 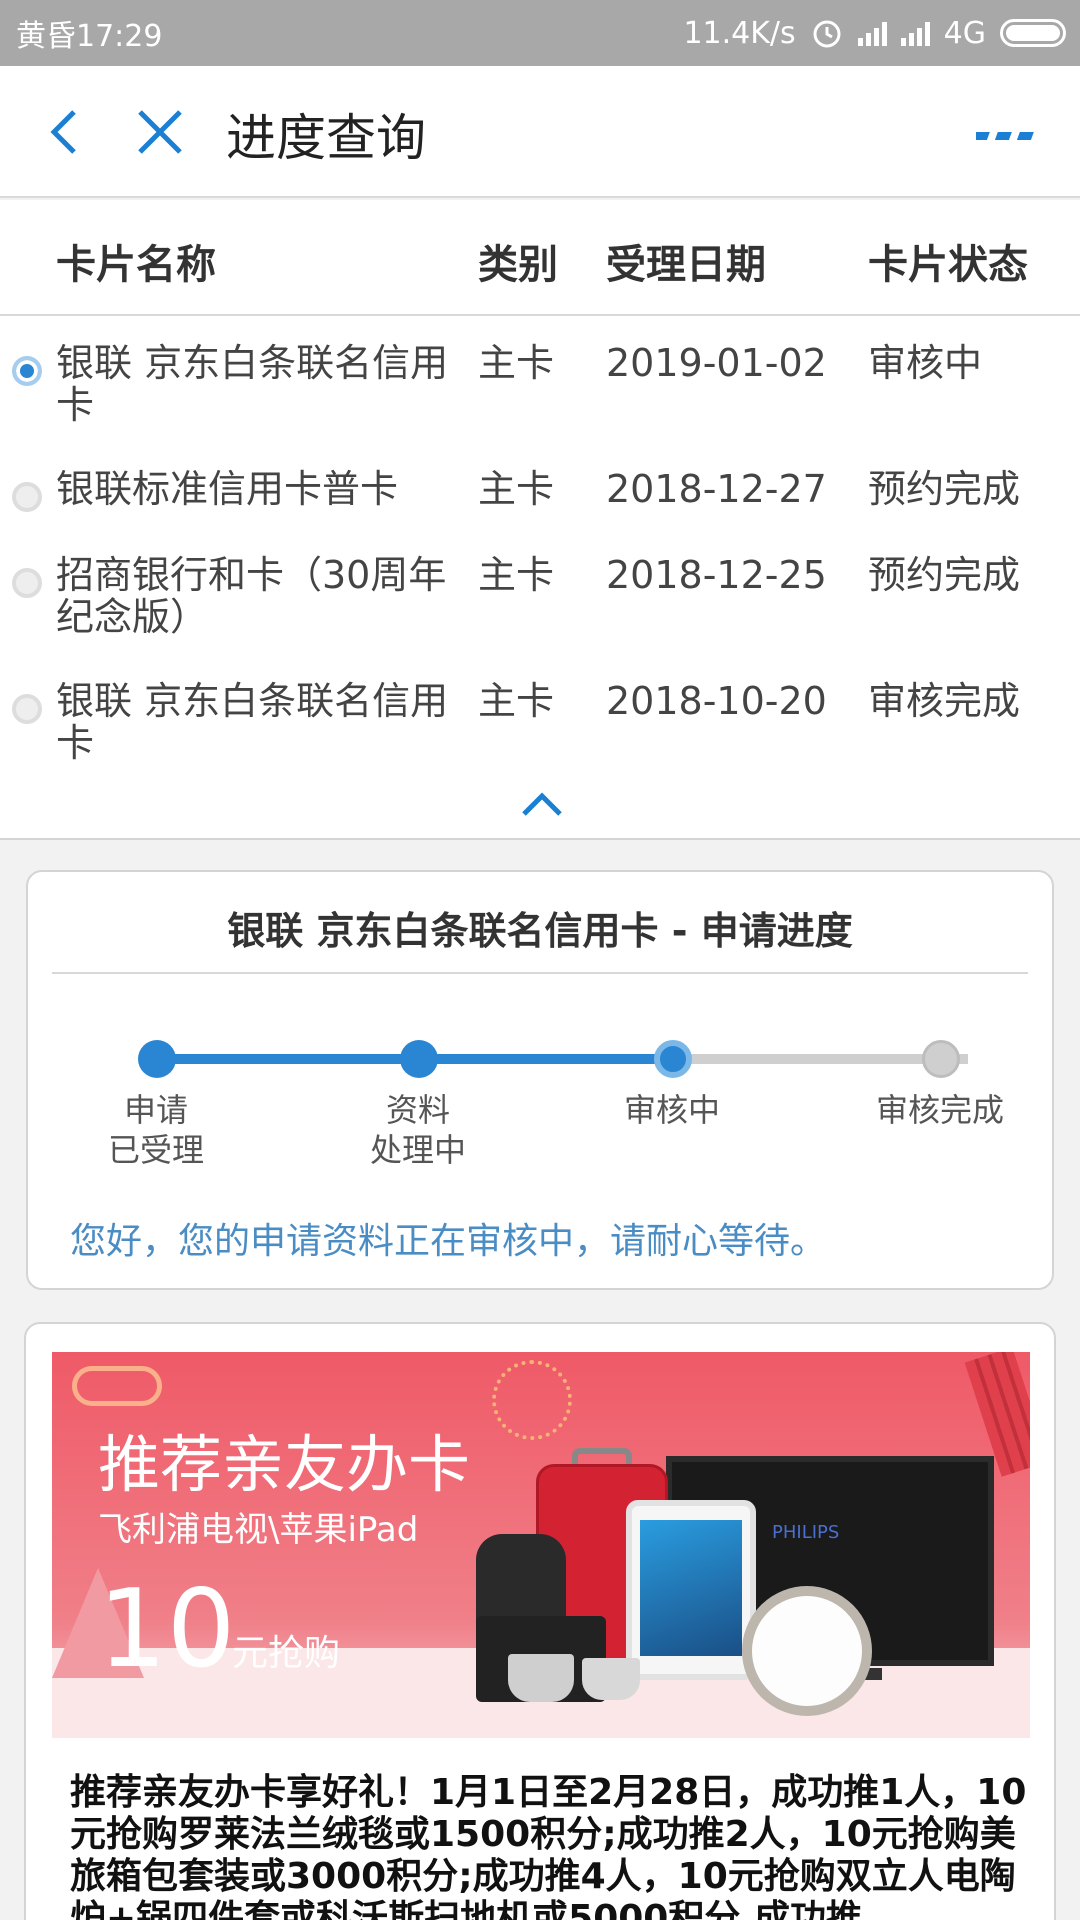 I want to click on card-name: 招商银行和卡（30周年纪念版）, so click(x=251, y=596).